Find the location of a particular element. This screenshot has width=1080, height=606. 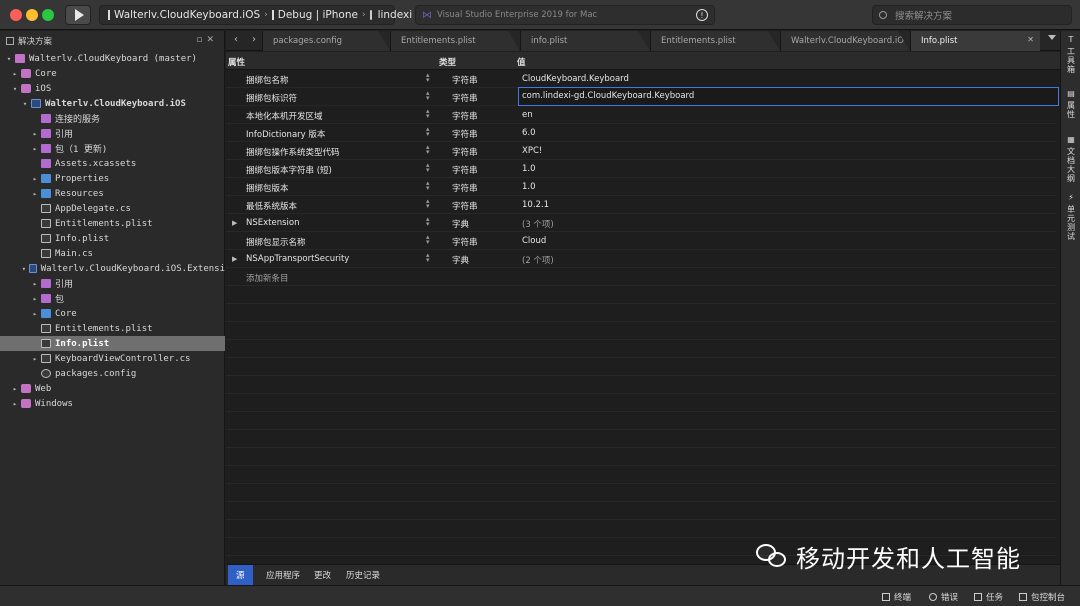

view-tab: 应用程序 is located at coordinates (283, 575).